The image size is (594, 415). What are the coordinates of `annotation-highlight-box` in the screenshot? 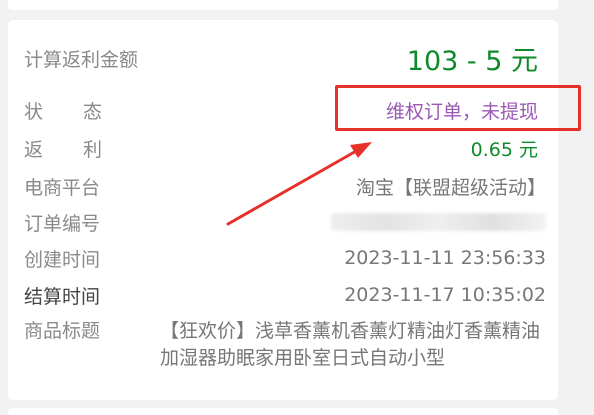 It's located at (458, 108).